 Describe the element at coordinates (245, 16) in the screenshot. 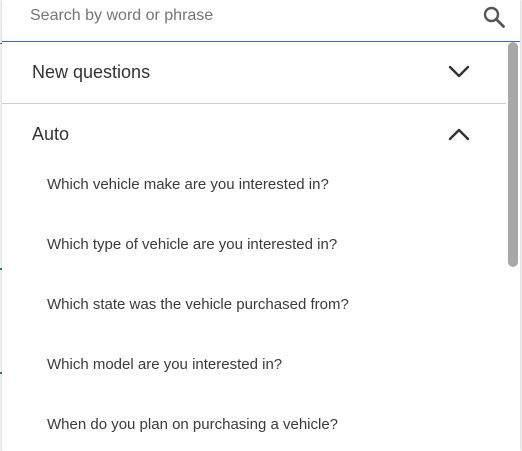

I see `search-input` at that location.